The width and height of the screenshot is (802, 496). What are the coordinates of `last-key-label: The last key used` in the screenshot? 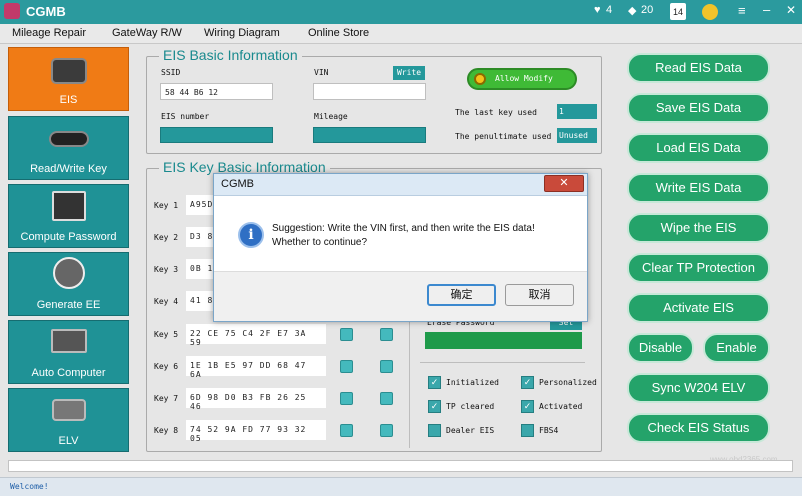 It's located at (496, 112).